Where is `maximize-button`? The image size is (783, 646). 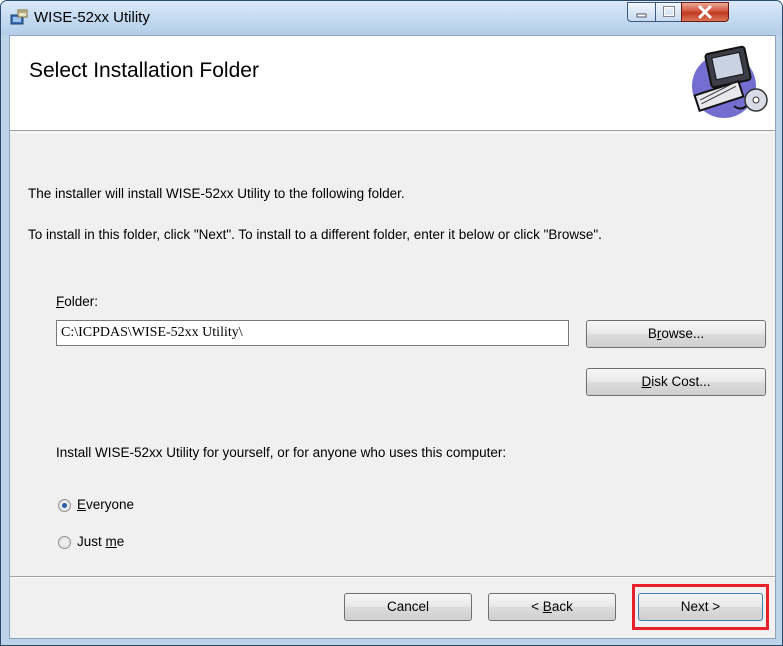 maximize-button is located at coordinates (668, 12).